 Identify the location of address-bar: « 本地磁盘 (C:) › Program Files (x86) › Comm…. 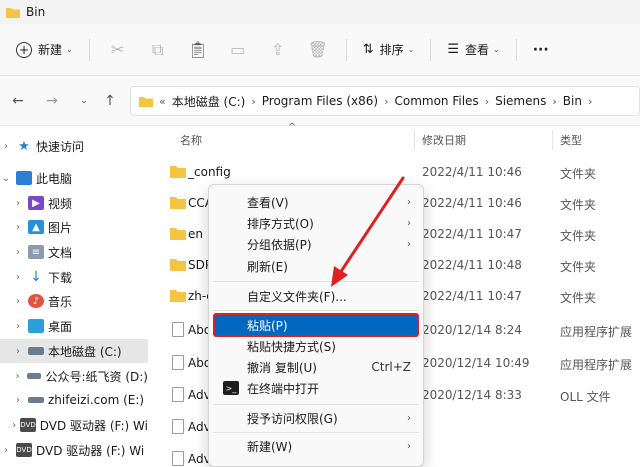
(385, 101).